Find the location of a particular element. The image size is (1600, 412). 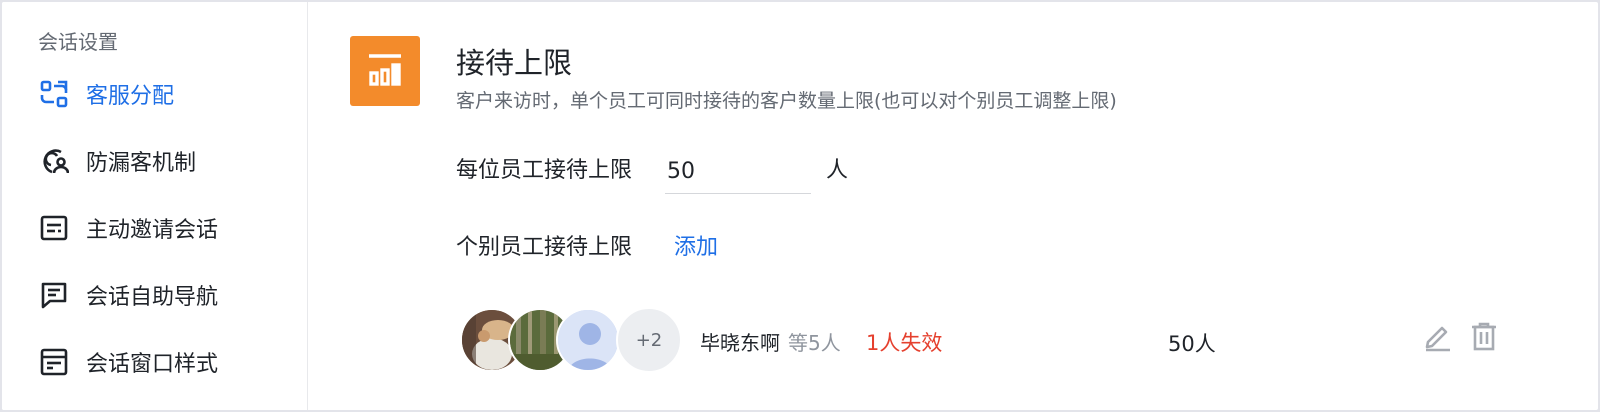

anti-leak-icon is located at coordinates (54, 161).